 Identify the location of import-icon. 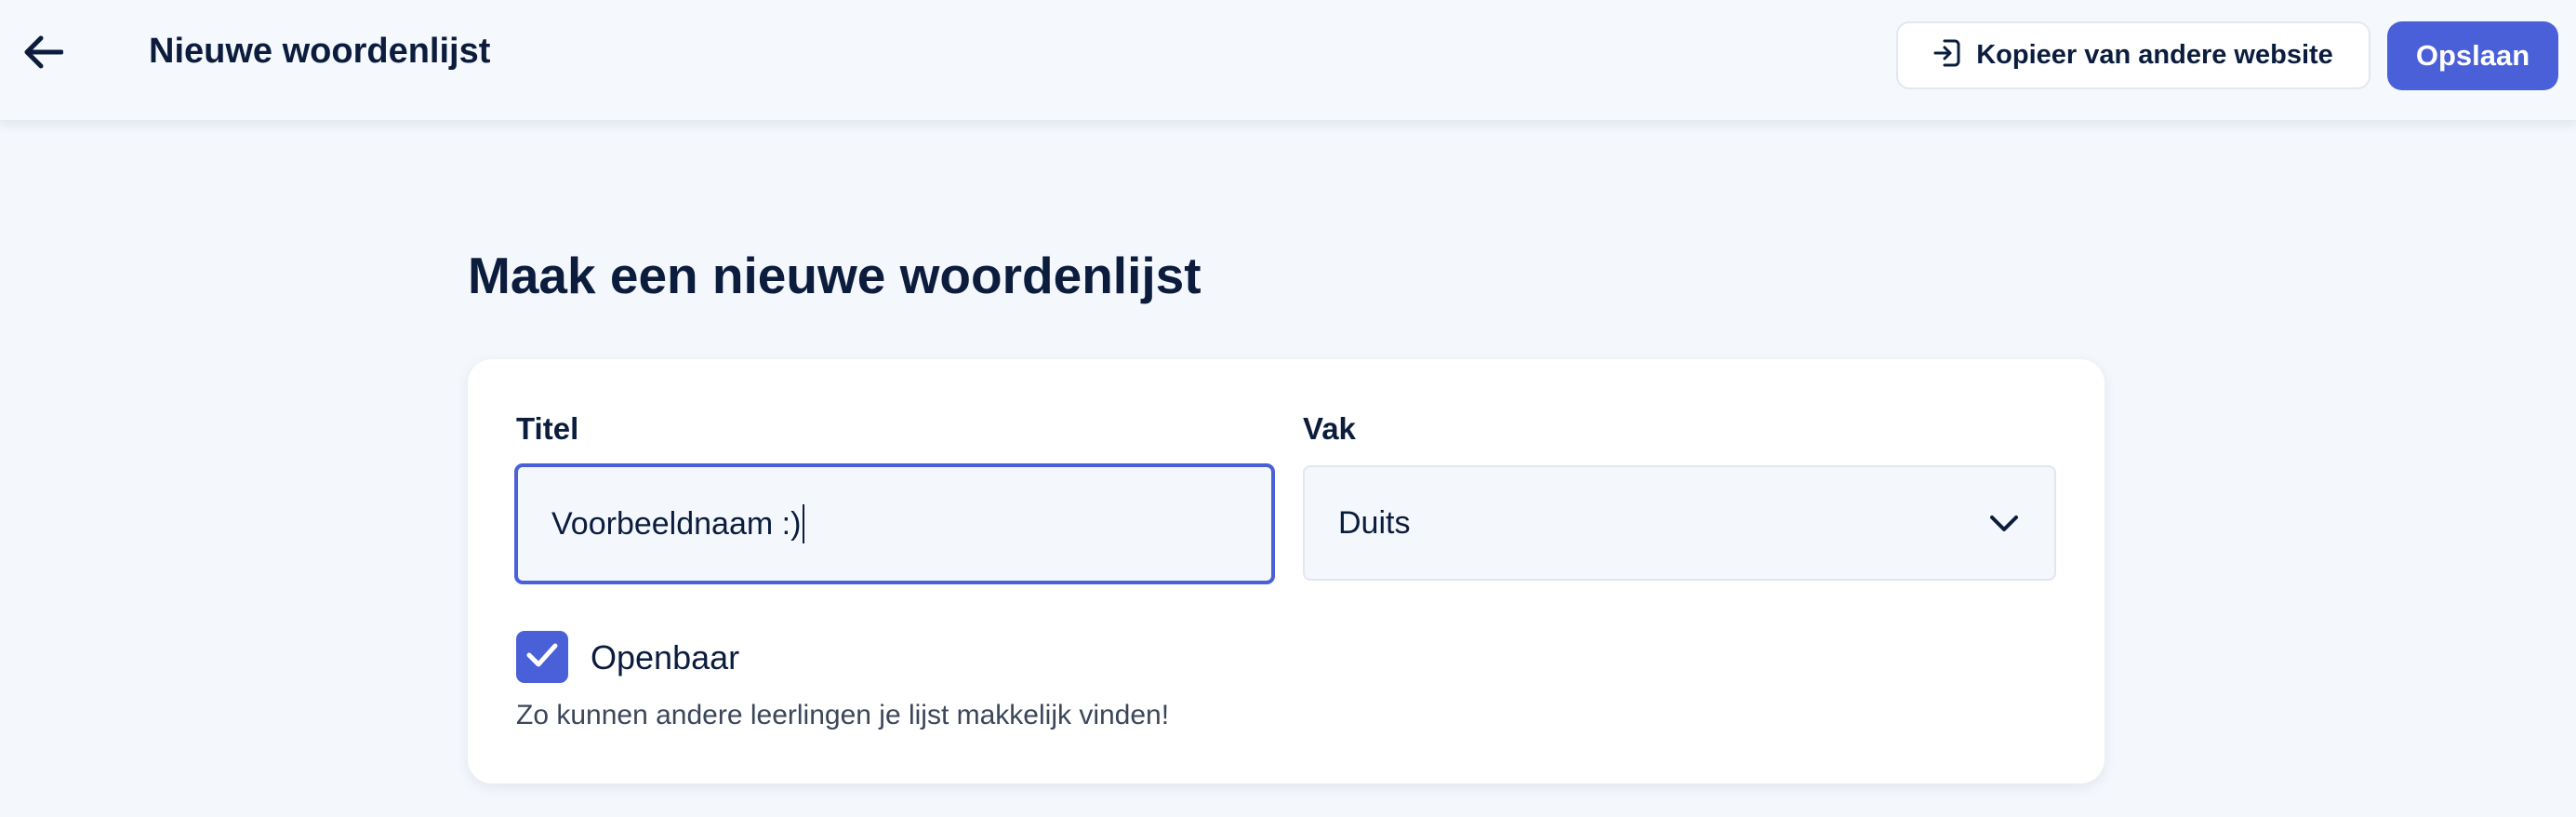
(1947, 55).